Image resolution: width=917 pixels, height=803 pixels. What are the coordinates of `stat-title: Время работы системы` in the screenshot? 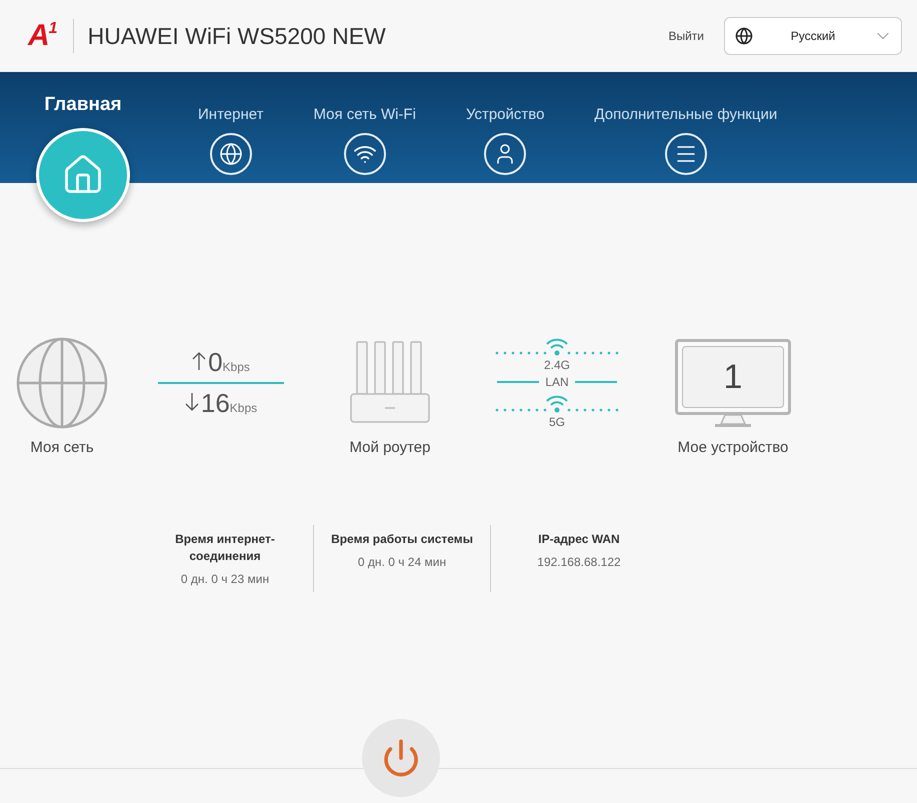 It's located at (402, 539).